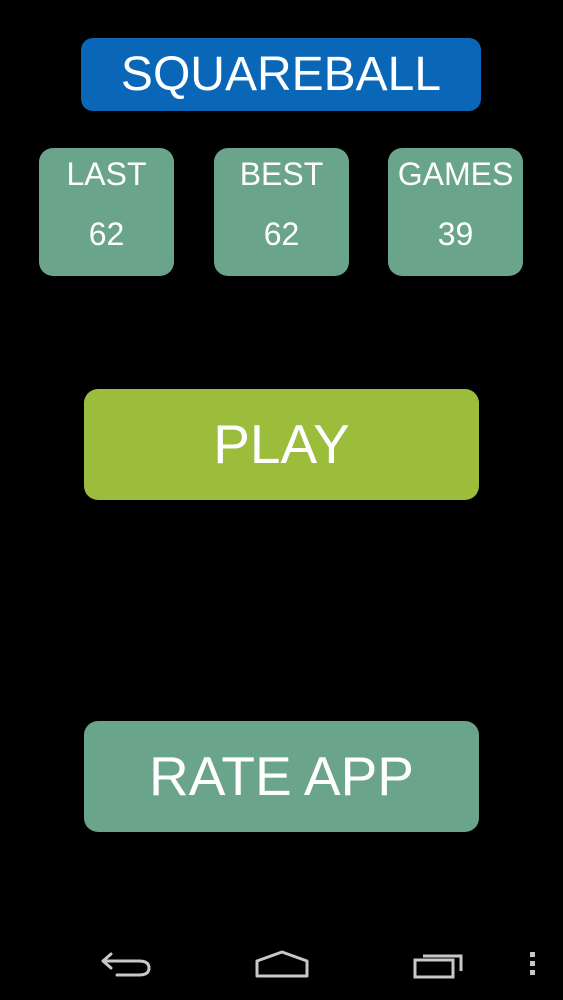  I want to click on home-icon, so click(282, 964).